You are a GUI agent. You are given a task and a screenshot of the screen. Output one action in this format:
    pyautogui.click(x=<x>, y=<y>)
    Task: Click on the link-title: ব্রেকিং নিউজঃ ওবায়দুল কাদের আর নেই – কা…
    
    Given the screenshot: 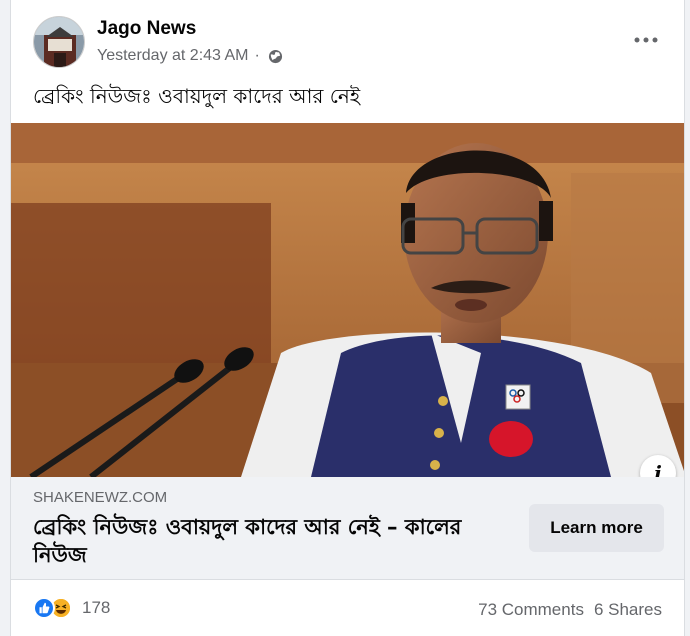 What is the action you would take?
    pyautogui.click(x=268, y=541)
    